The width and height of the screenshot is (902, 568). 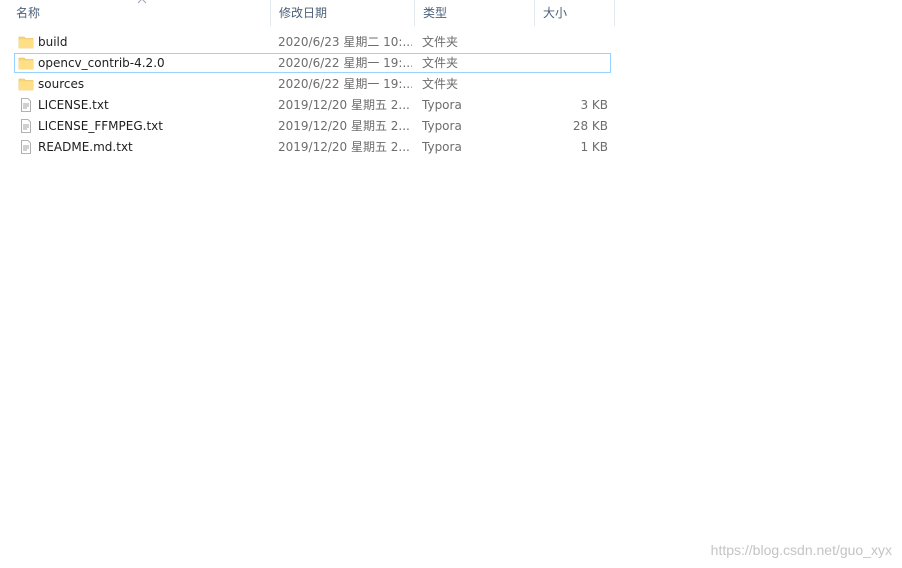 I want to click on column-date-header: 修改日期, so click(x=343, y=13).